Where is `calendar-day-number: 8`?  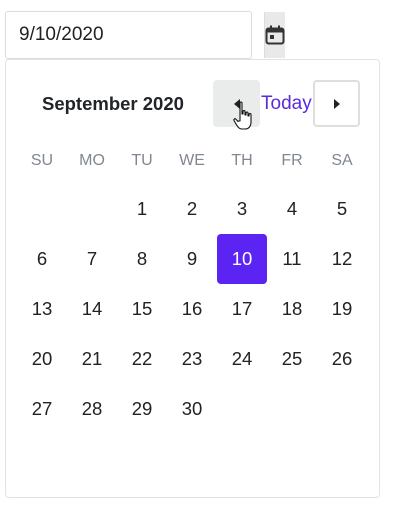
calendar-day-number: 8 is located at coordinates (142, 258).